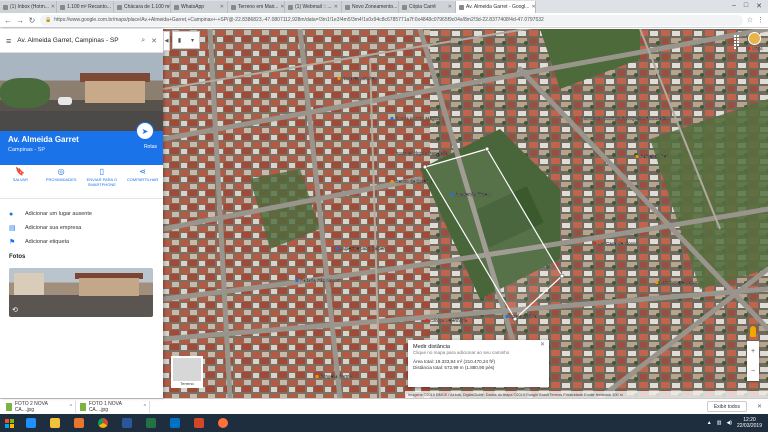  What do you see at coordinates (8, 20) in the screenshot?
I see `back-icon: ←` at bounding box center [8, 20].